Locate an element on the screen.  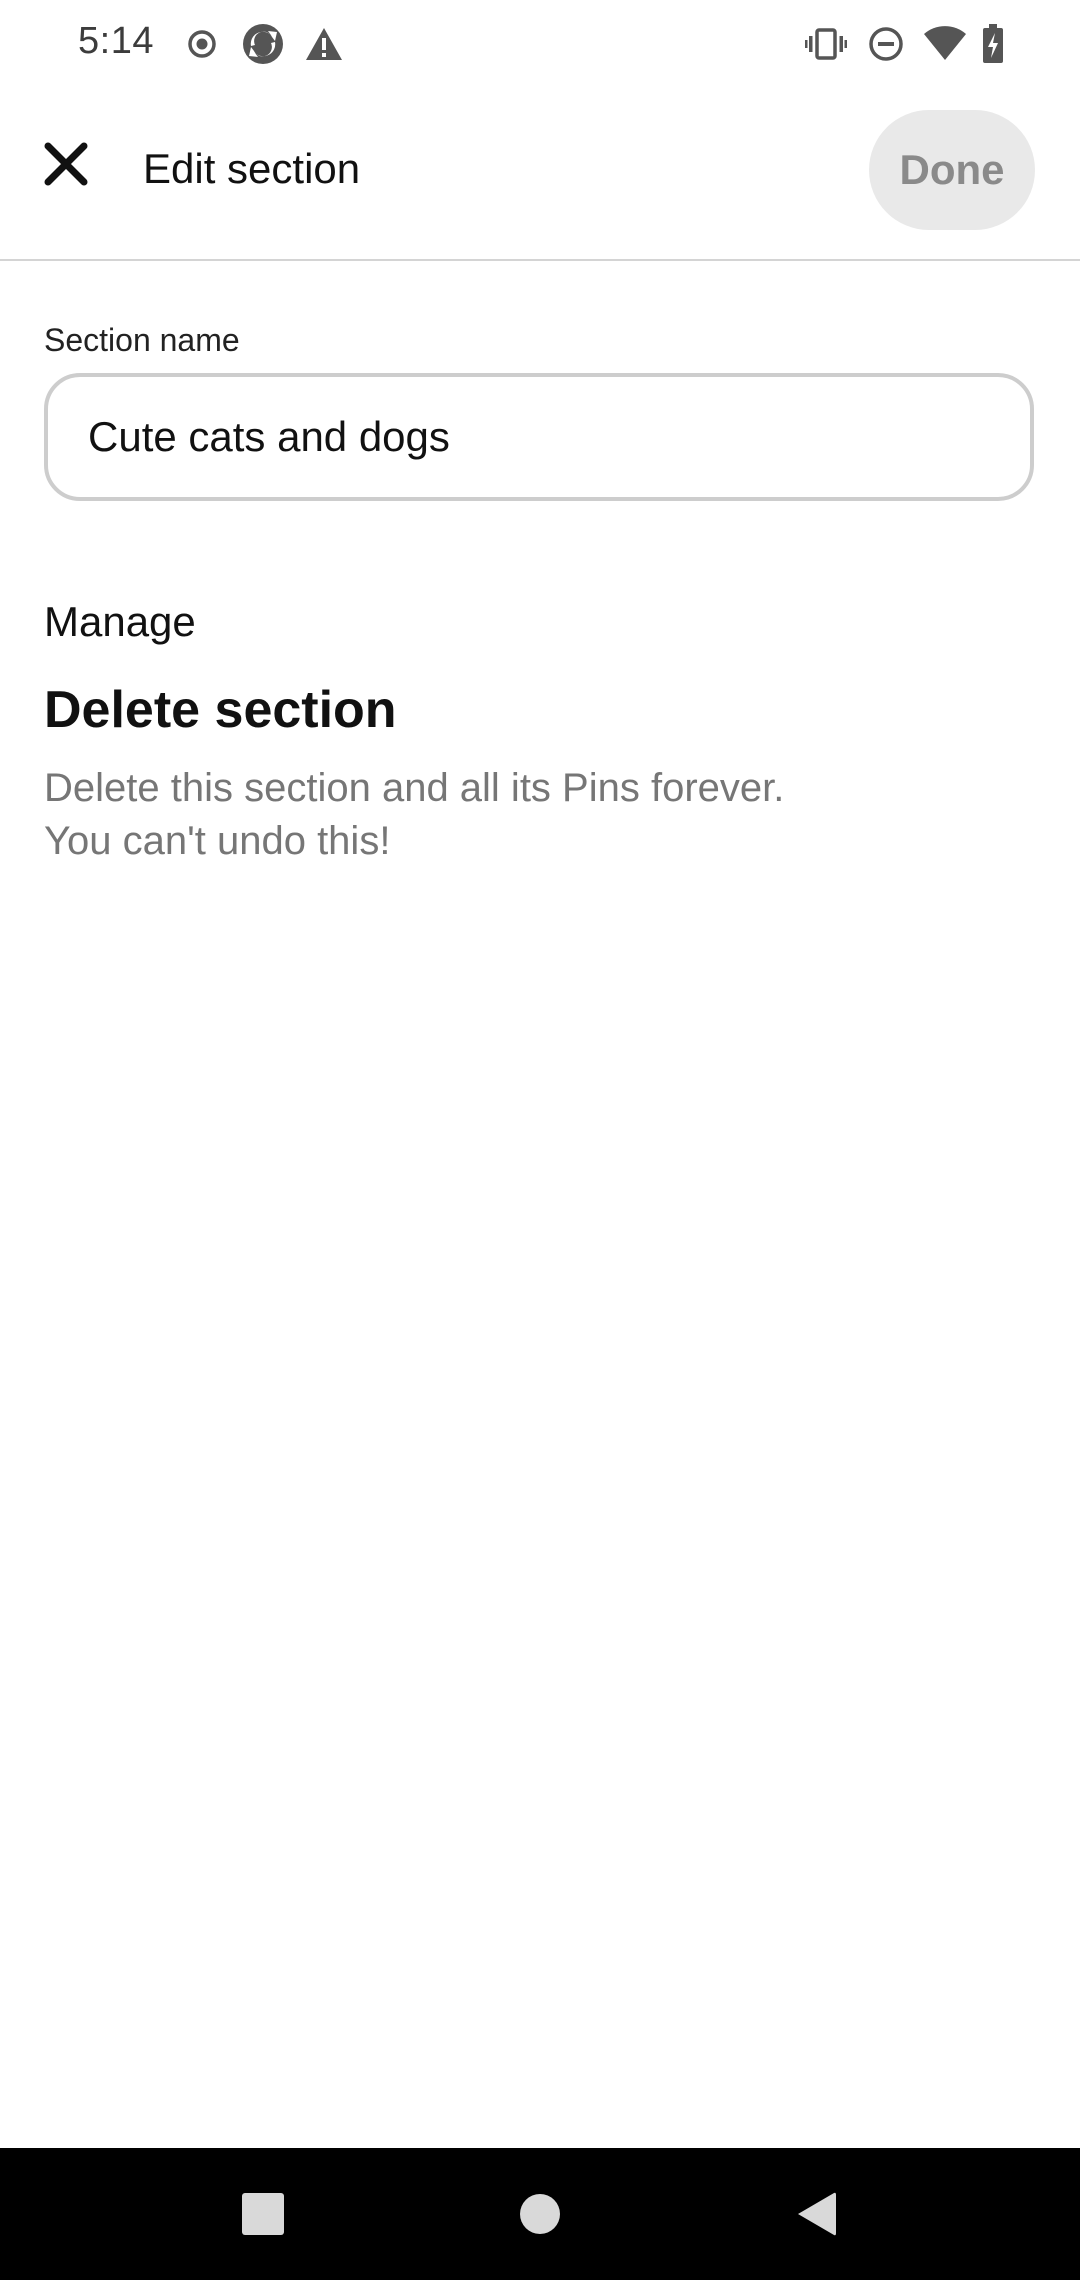
section-name-input is located at coordinates (539, 437).